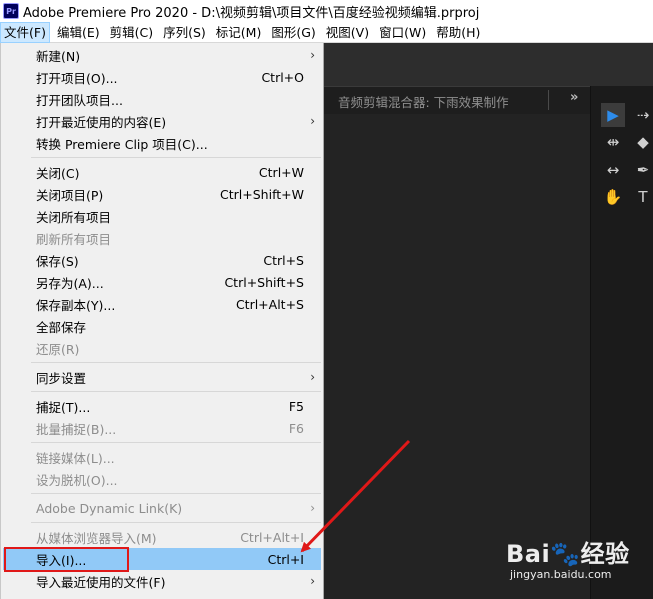 Image resolution: width=653 pixels, height=599 pixels. What do you see at coordinates (272, 537) in the screenshot?
I see `menu-item-shortcut: Ctrl+Alt+I` at bounding box center [272, 537].